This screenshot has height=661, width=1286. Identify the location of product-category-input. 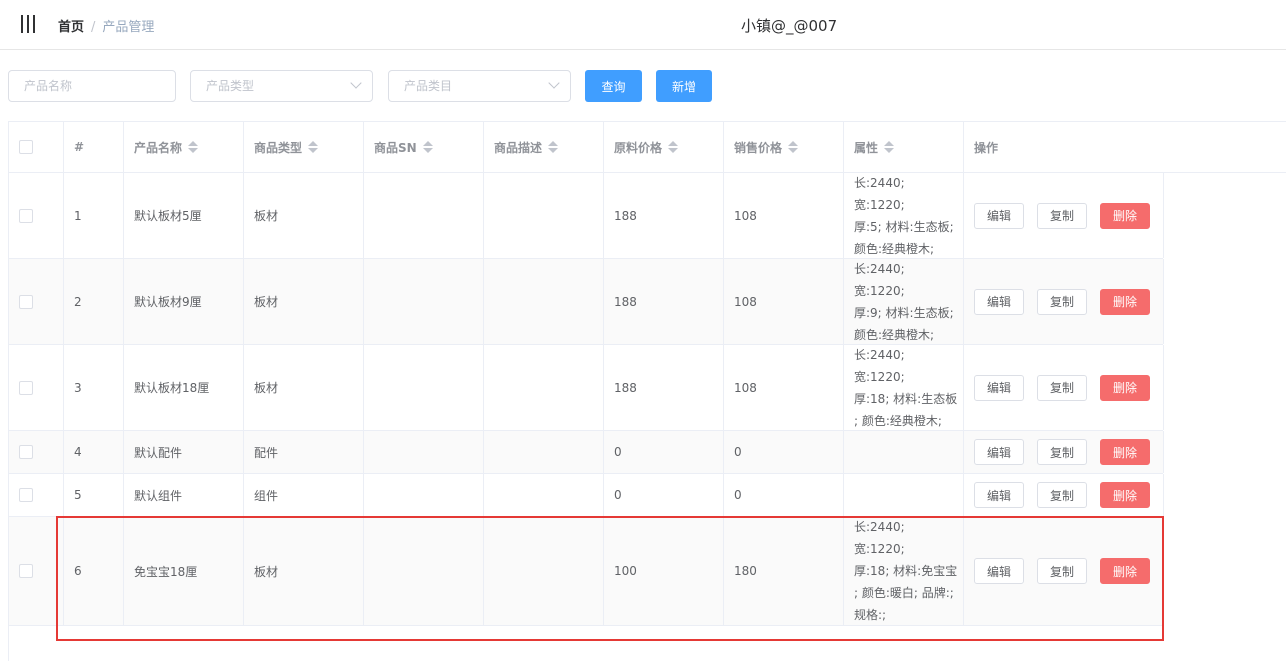
(479, 86).